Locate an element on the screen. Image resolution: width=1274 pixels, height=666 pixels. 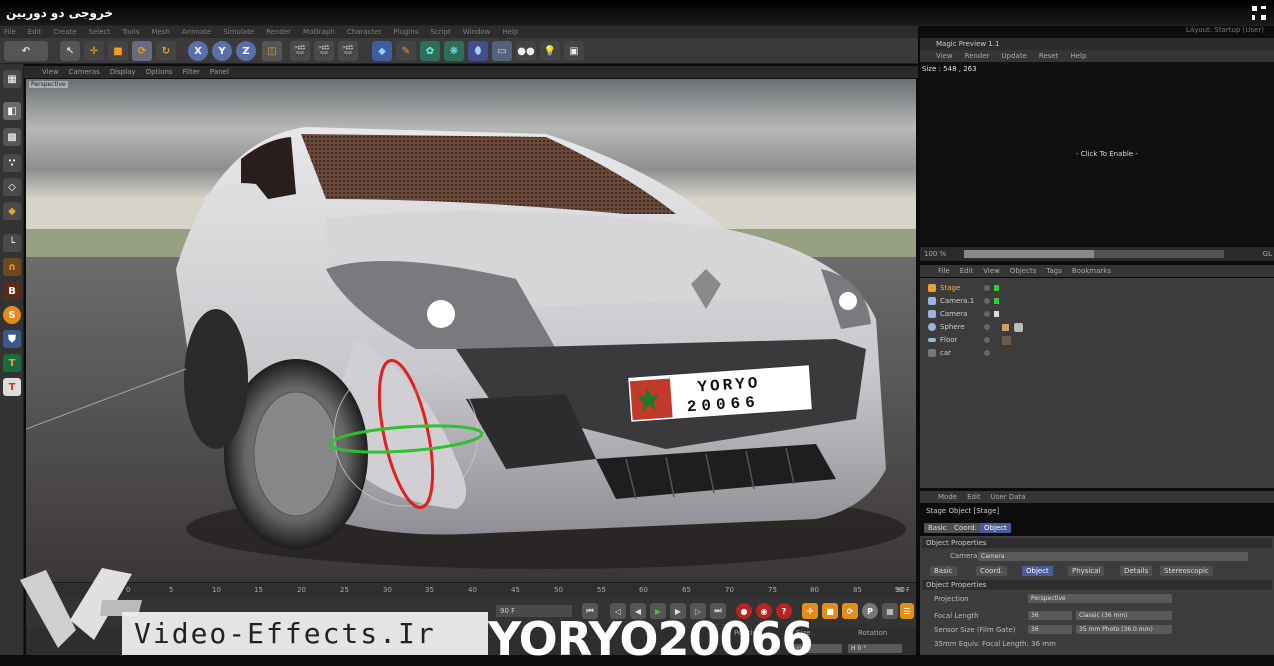
attr-menu-mode: Mode is located at coordinates (947, 497).